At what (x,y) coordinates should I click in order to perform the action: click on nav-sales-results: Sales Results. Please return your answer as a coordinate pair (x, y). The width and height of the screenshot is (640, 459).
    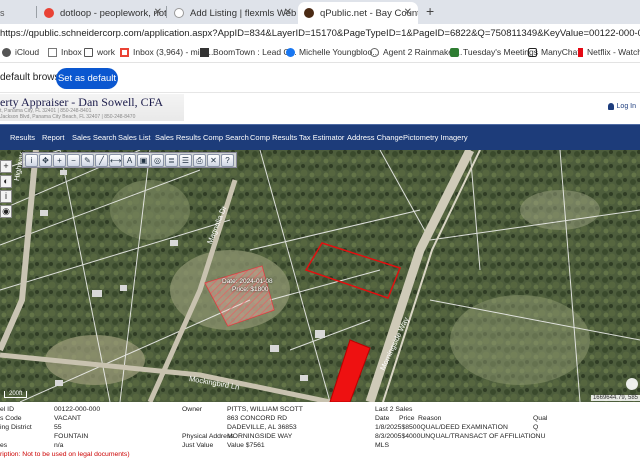
    Looking at the image, I should click on (178, 137).